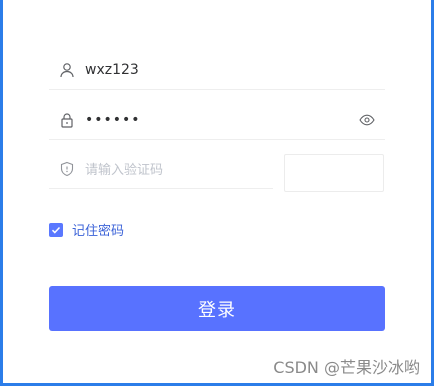  Describe the element at coordinates (67, 169) in the screenshot. I see `shield-icon` at that location.